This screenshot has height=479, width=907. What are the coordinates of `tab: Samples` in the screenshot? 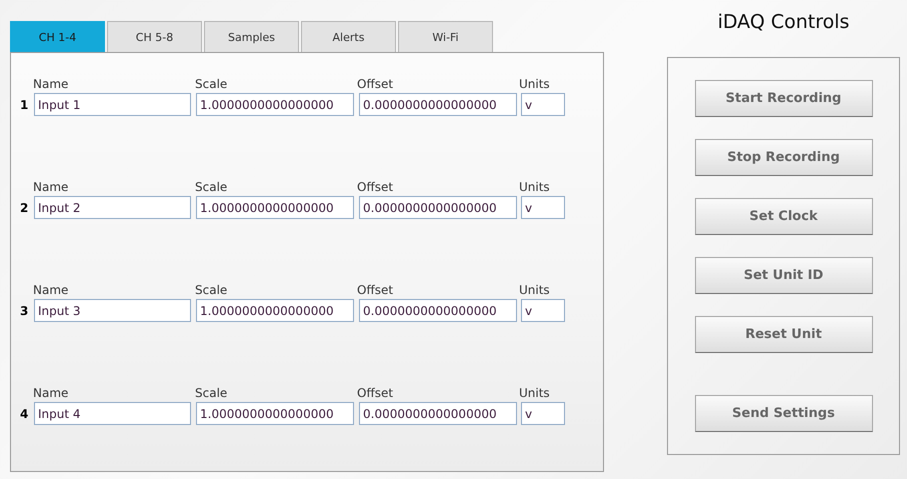 It's located at (251, 36).